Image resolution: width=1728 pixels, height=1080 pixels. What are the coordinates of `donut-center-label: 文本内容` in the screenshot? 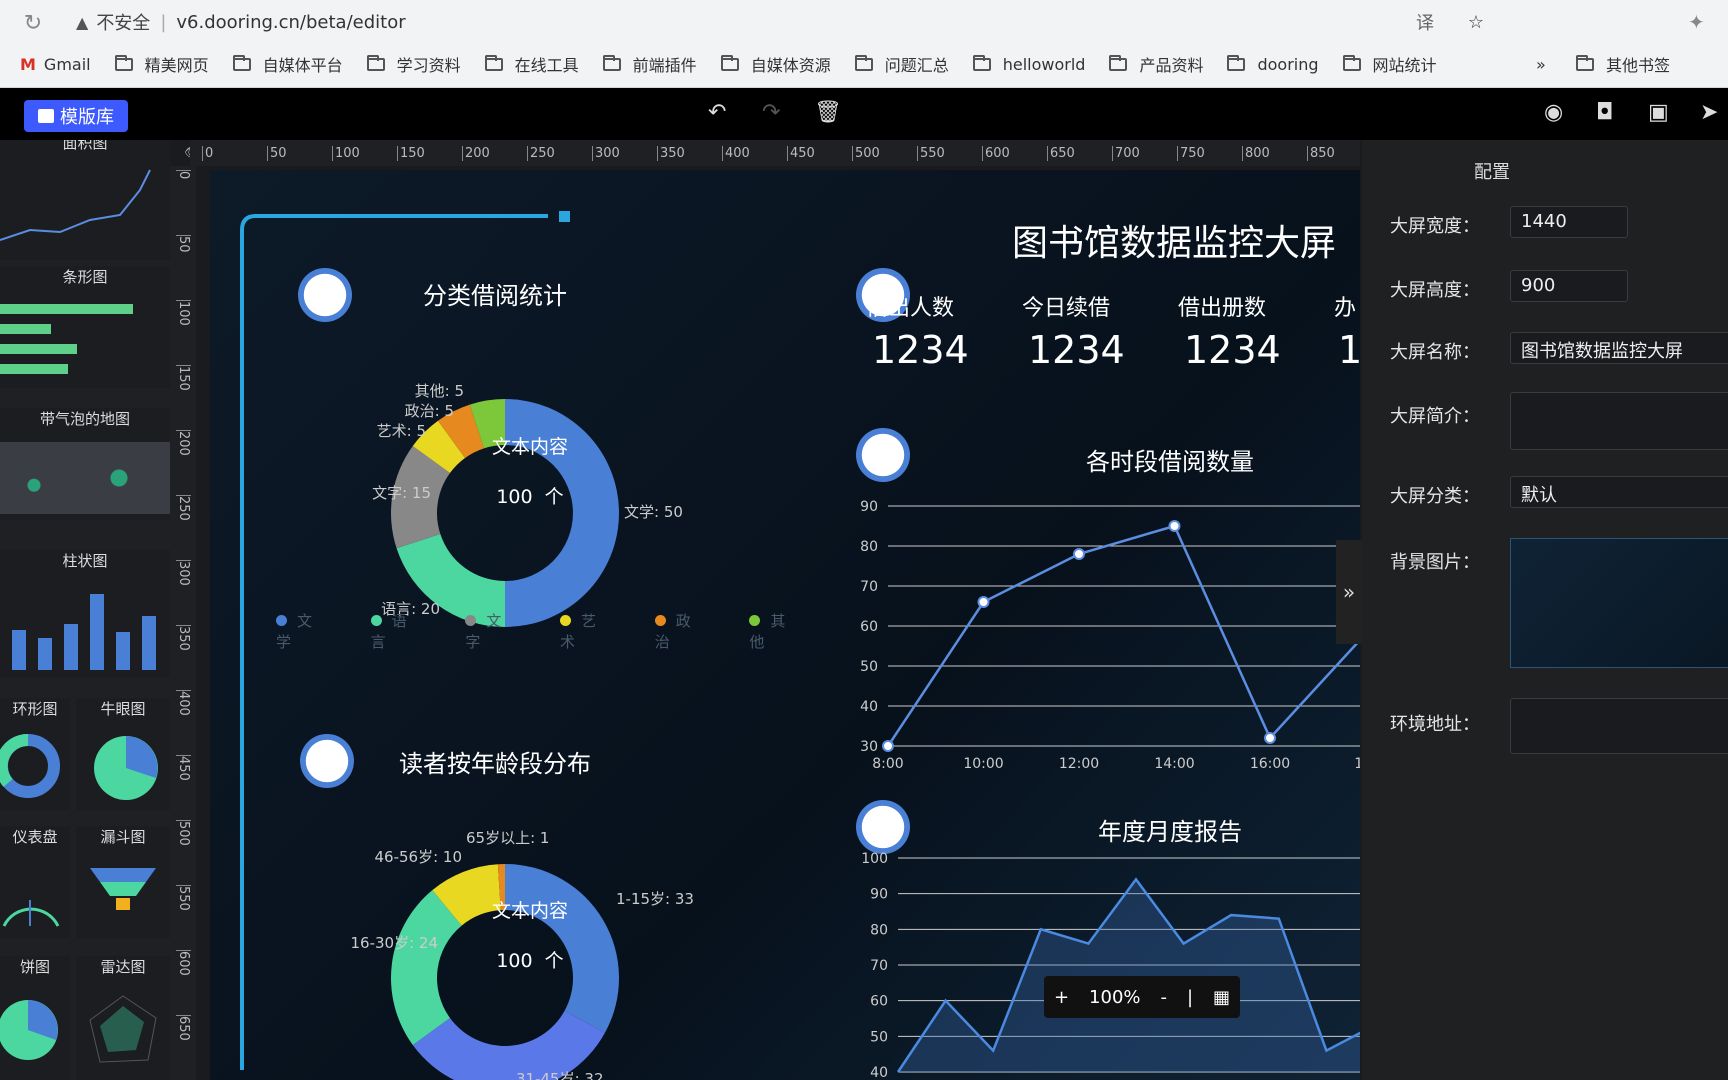 It's located at (529, 447).